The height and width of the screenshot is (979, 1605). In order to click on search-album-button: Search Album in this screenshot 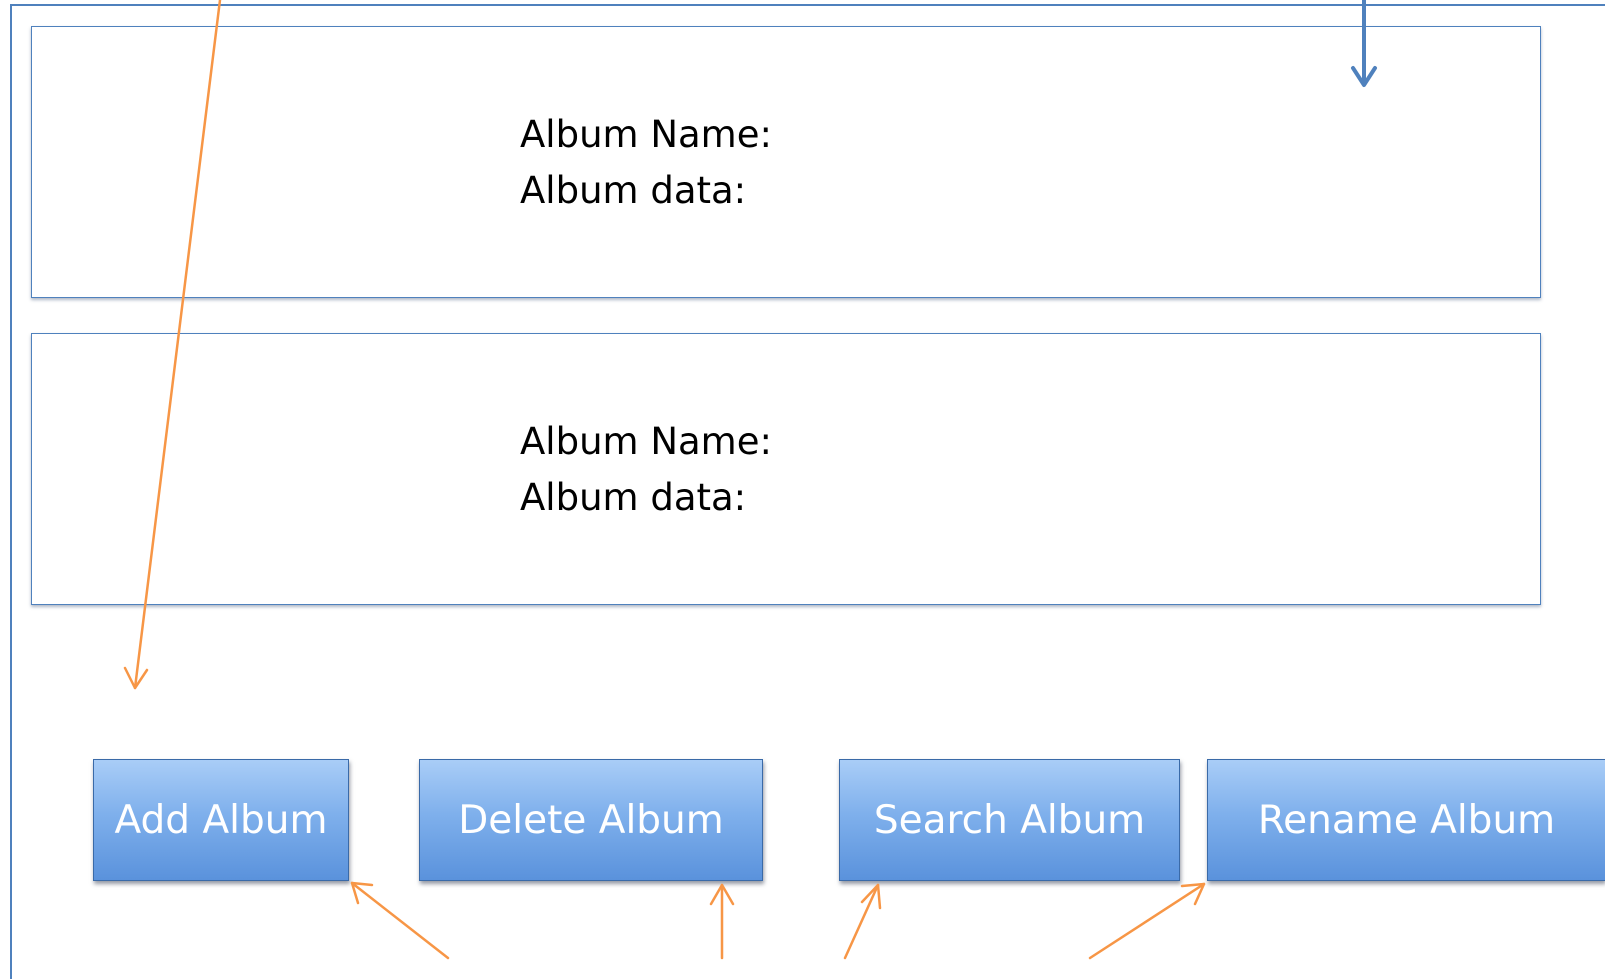, I will do `click(1009, 820)`.